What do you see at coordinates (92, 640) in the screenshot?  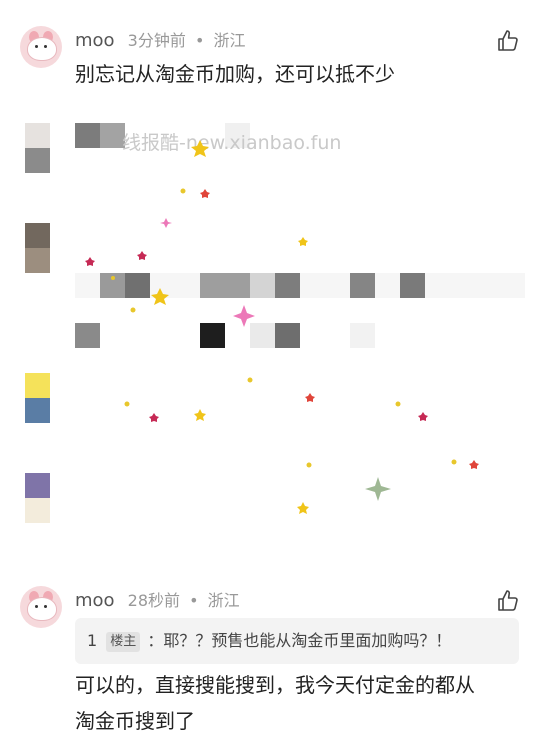 I see `floor-number: 1` at bounding box center [92, 640].